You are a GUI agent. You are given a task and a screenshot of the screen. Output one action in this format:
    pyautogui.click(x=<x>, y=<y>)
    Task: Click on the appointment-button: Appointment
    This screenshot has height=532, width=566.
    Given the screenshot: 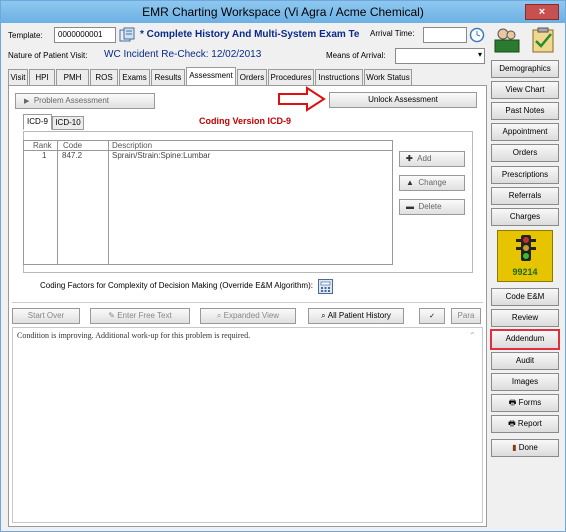 What is the action you would take?
    pyautogui.click(x=525, y=132)
    